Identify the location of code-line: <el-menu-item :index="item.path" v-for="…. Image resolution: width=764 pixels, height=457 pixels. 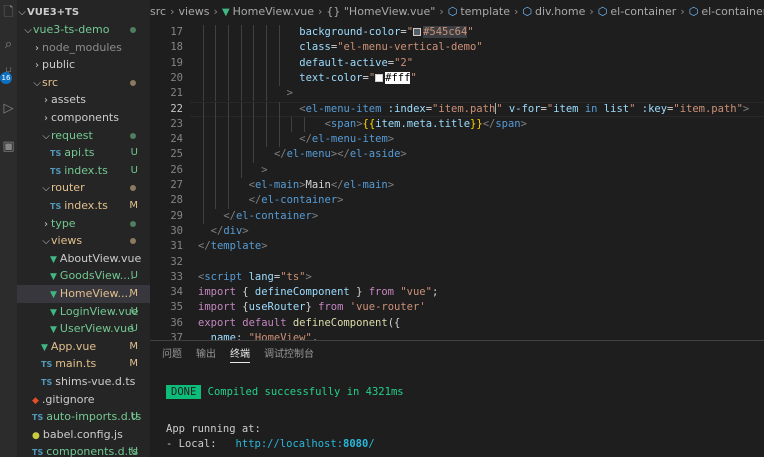
(524, 109).